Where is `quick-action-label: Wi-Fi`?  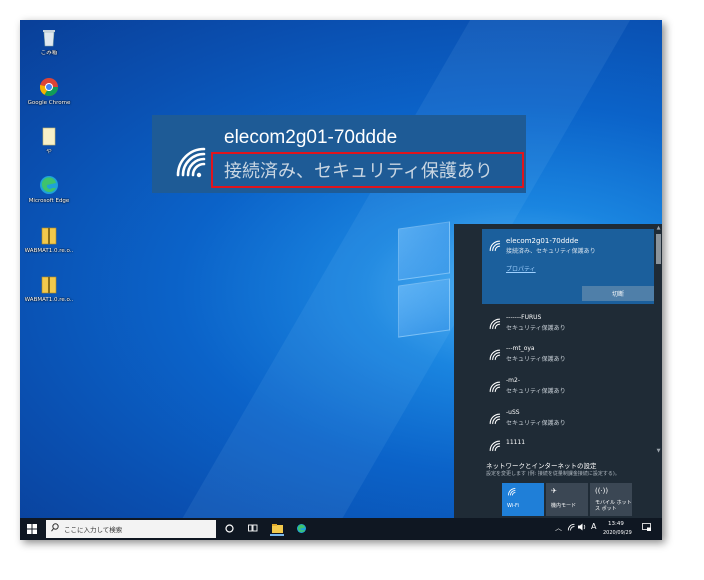 quick-action-label: Wi-Fi is located at coordinates (513, 506).